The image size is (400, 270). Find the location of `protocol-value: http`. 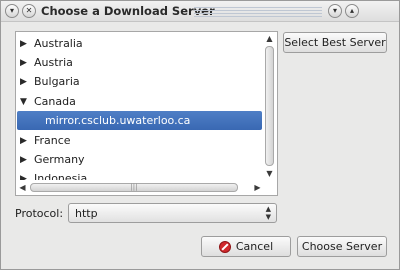

protocol-value: http is located at coordinates (86, 213).